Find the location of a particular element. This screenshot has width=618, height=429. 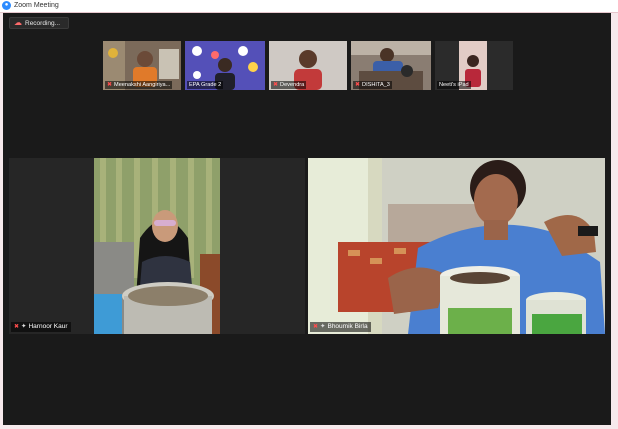

participant-name: Harnoor Kaur is located at coordinates (48, 326).